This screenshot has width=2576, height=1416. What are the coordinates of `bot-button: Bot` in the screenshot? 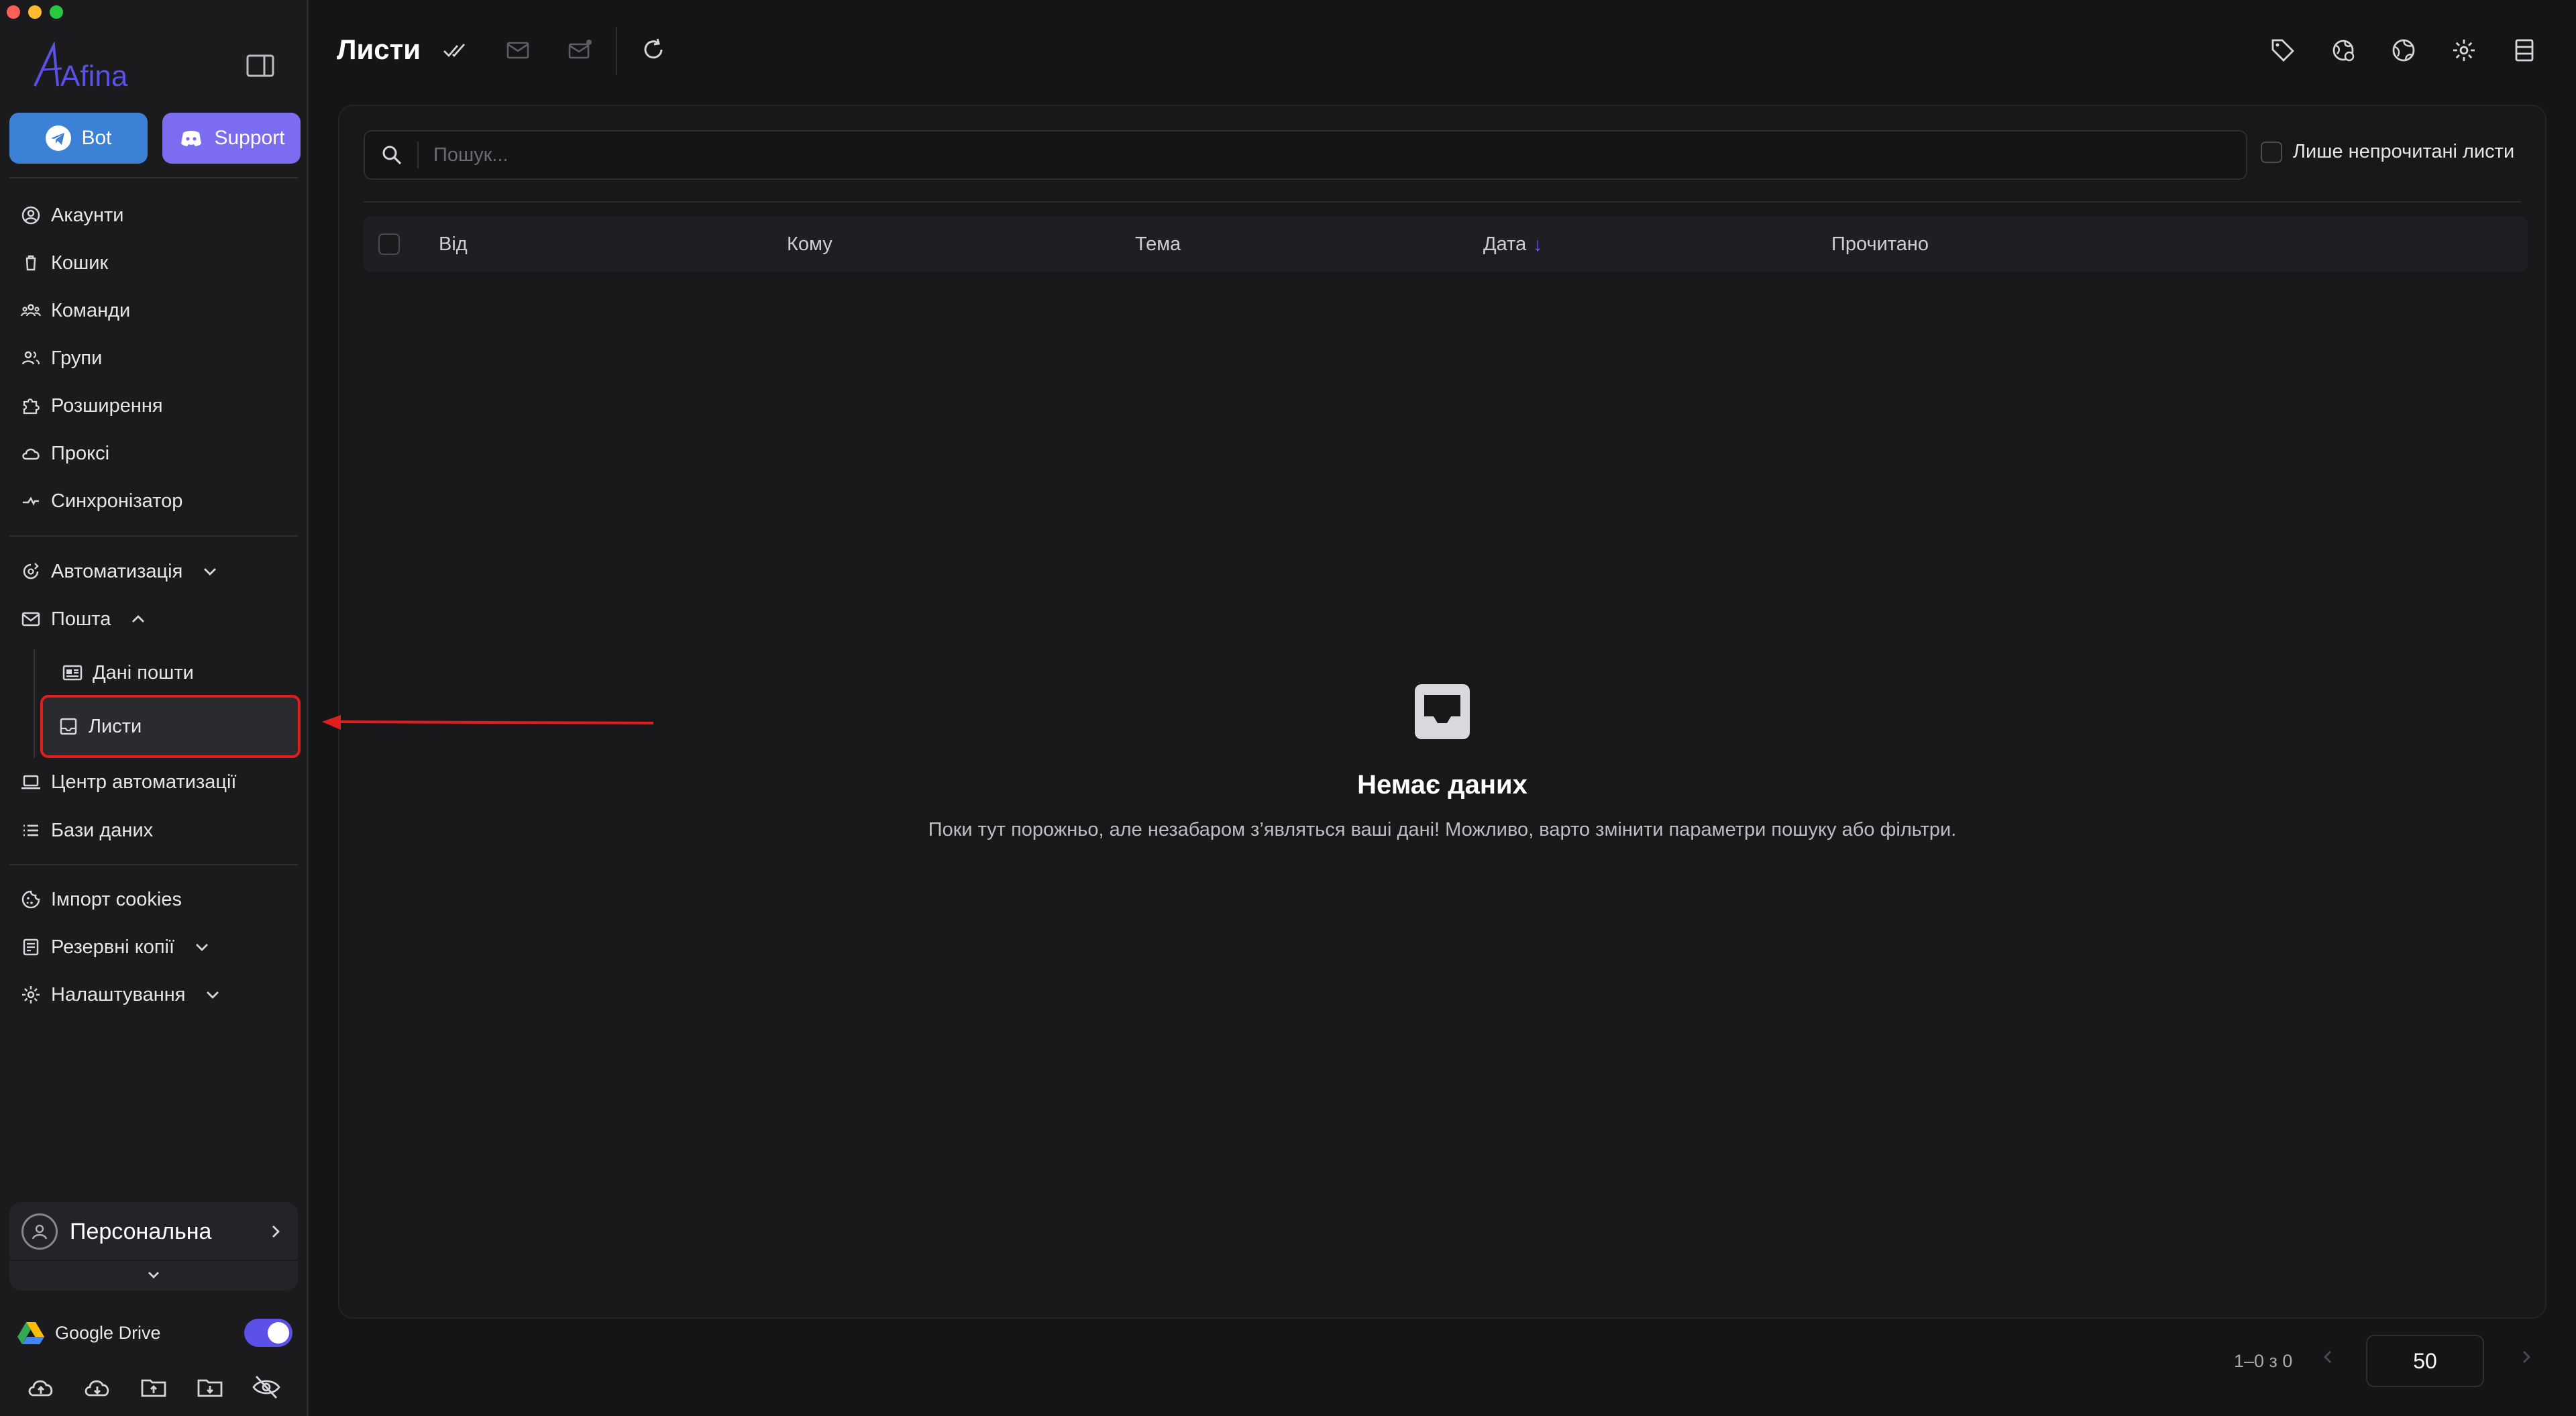 It's located at (78, 139).